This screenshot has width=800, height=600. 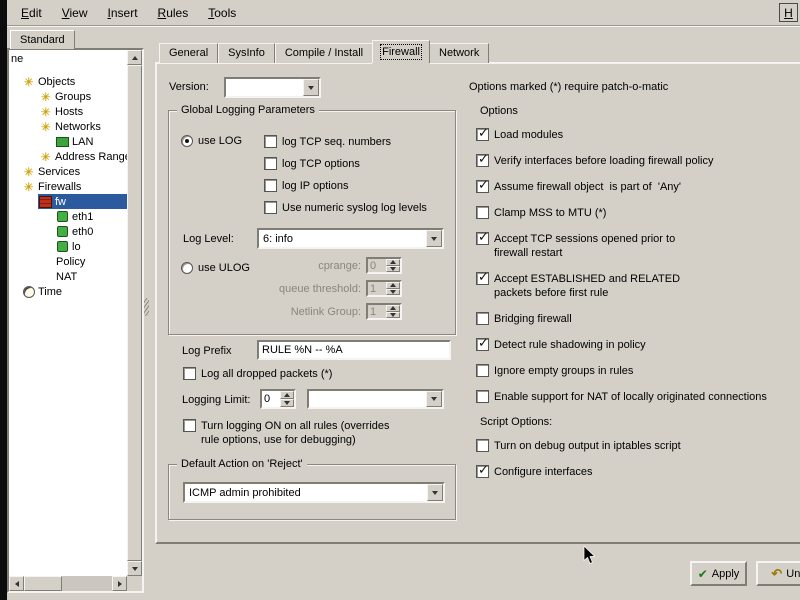 I want to click on logging-flag-checkbox: log TCP seq. numbers, so click(x=345, y=142).